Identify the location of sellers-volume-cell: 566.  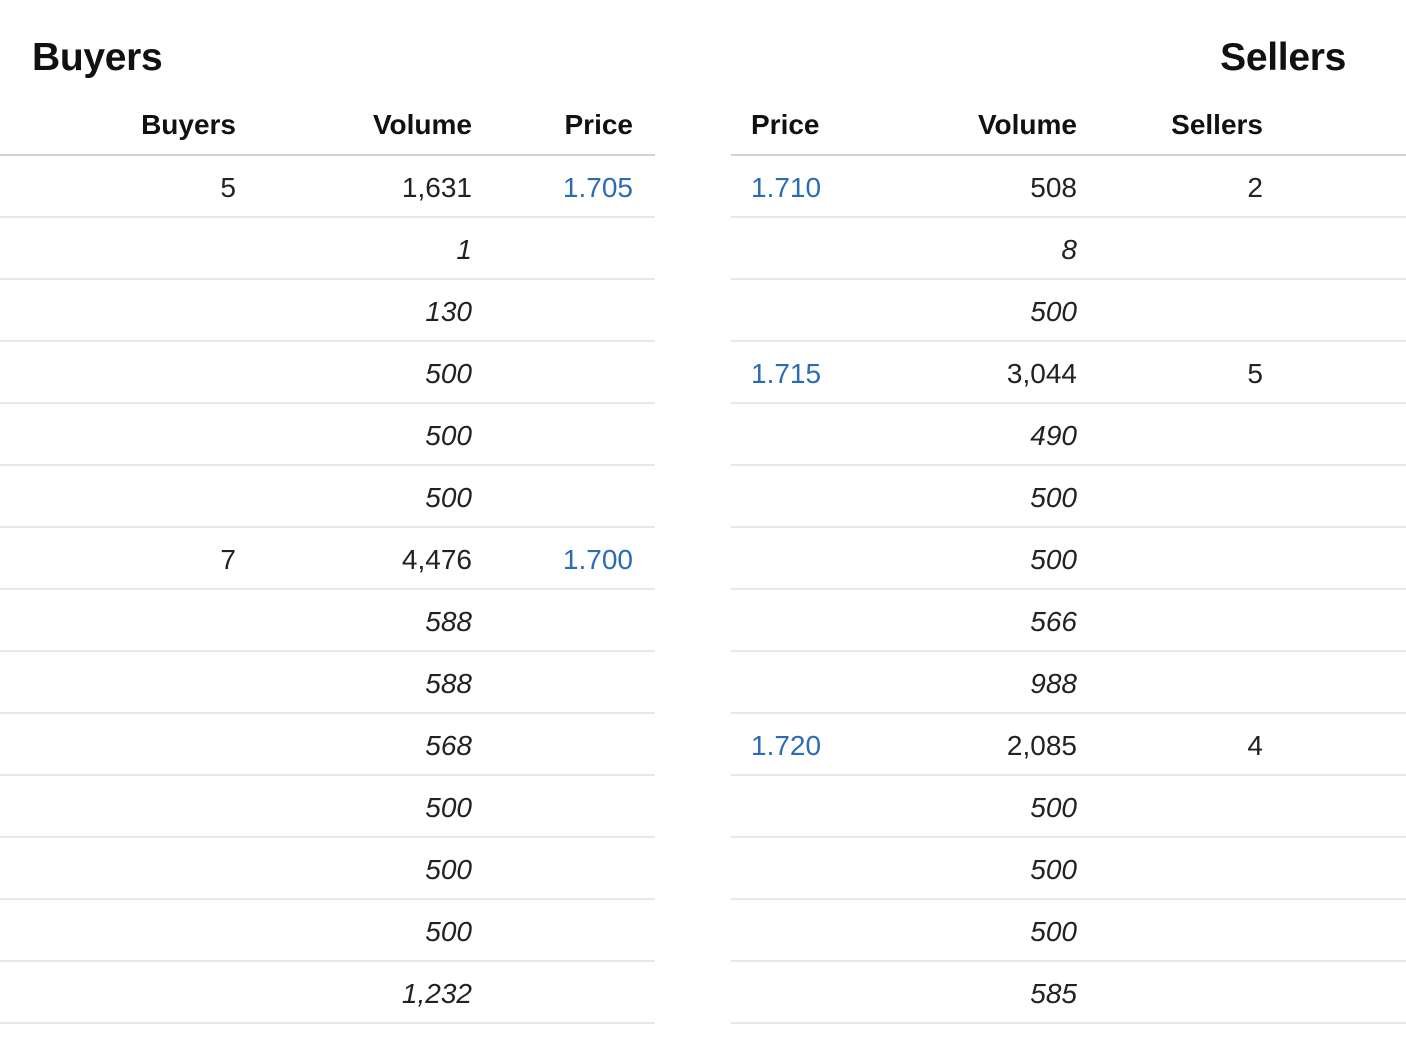
(1053, 621).